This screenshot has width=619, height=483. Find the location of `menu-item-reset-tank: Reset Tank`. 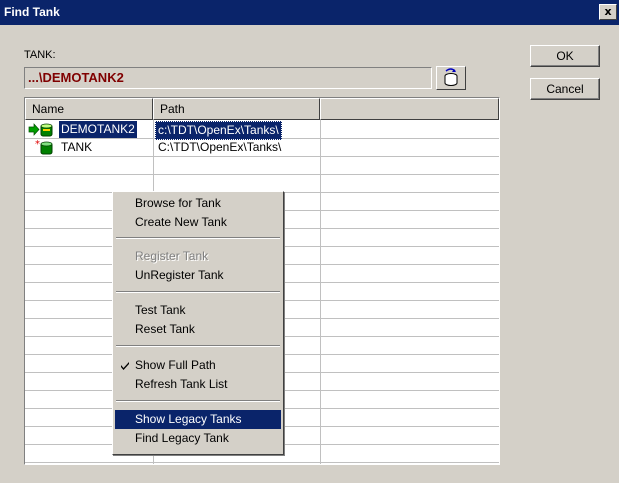

menu-item-reset-tank: Reset Tank is located at coordinates (198, 329).